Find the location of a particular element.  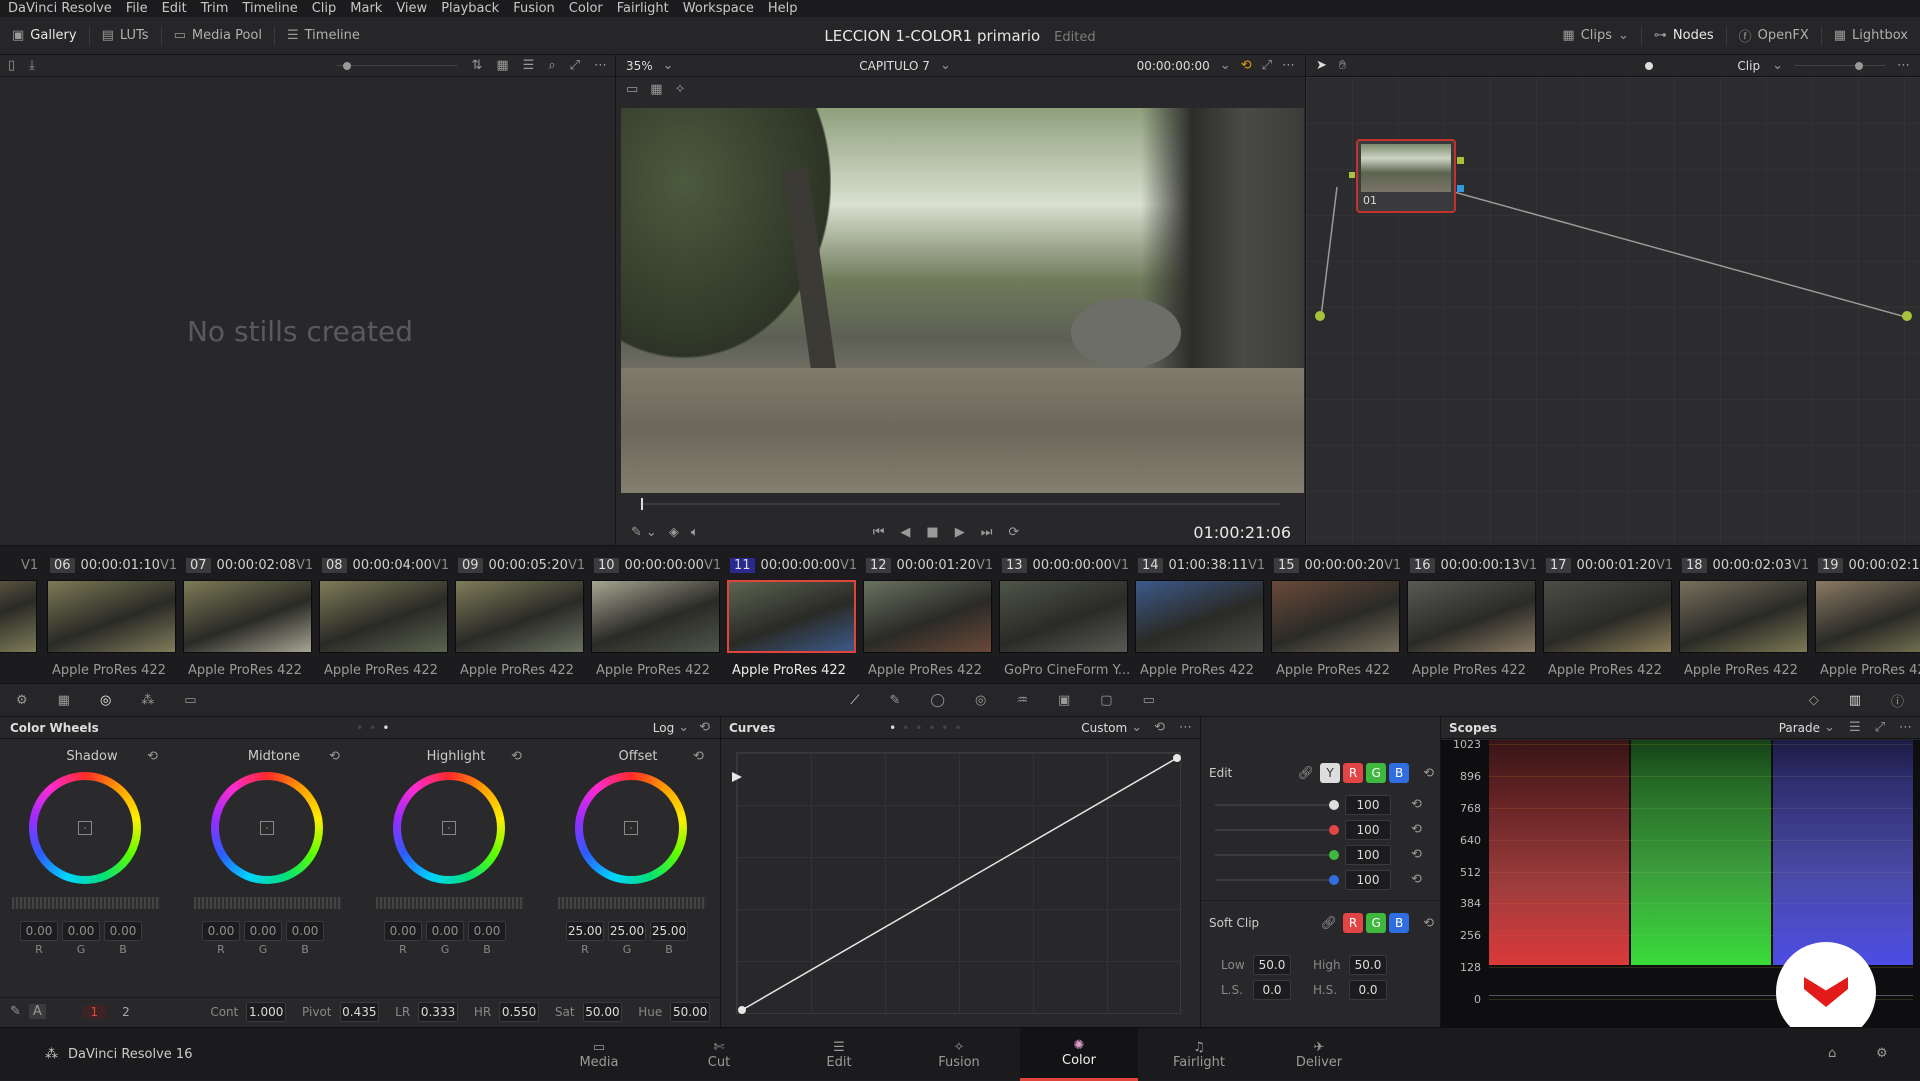

page-dot is located at coordinates (1649, 65).